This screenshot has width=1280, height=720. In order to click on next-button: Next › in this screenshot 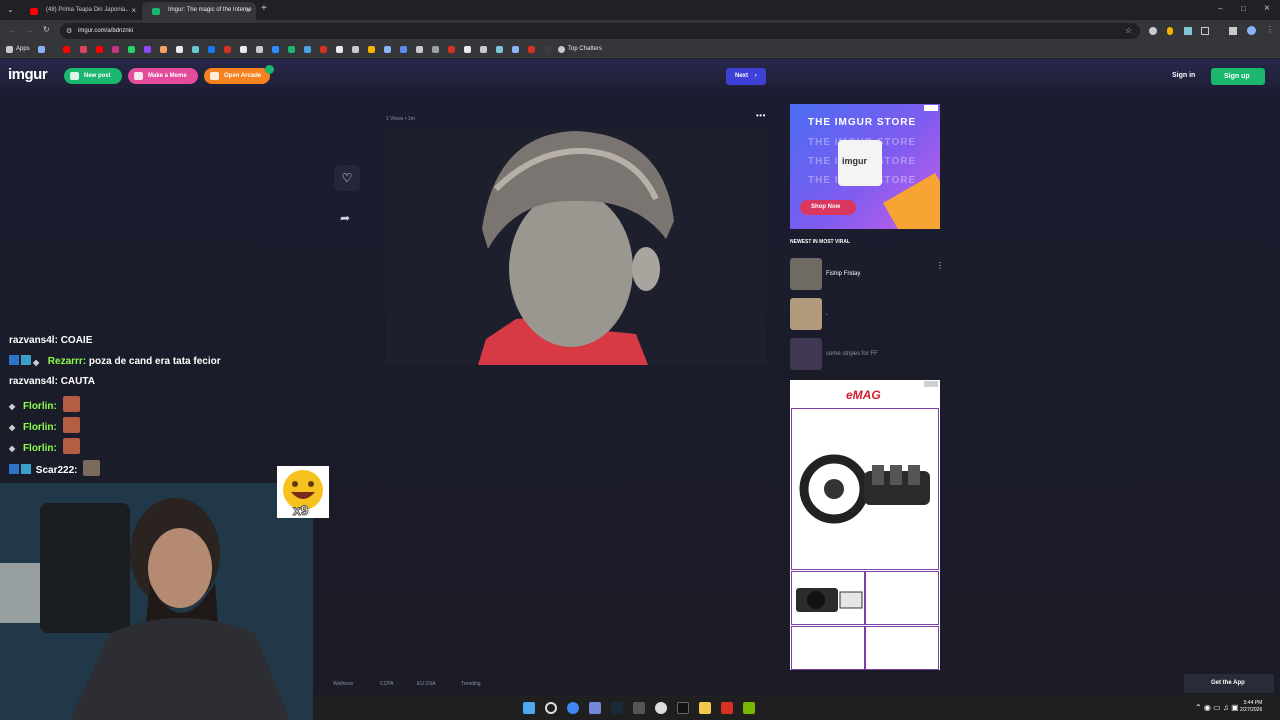, I will do `click(746, 76)`.